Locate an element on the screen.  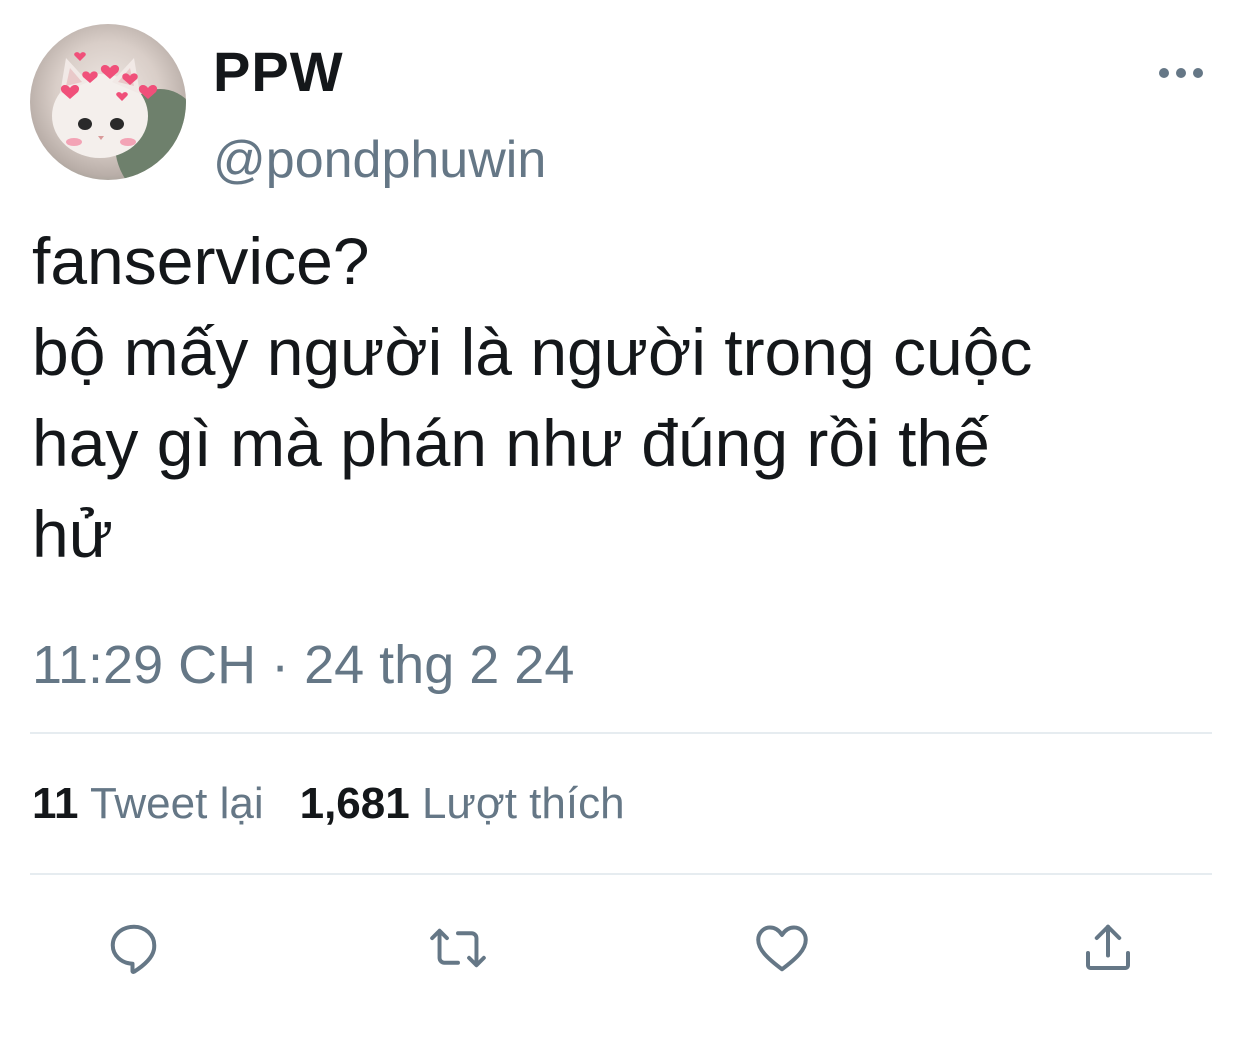
more-options-button is located at coordinates (1182, 73).